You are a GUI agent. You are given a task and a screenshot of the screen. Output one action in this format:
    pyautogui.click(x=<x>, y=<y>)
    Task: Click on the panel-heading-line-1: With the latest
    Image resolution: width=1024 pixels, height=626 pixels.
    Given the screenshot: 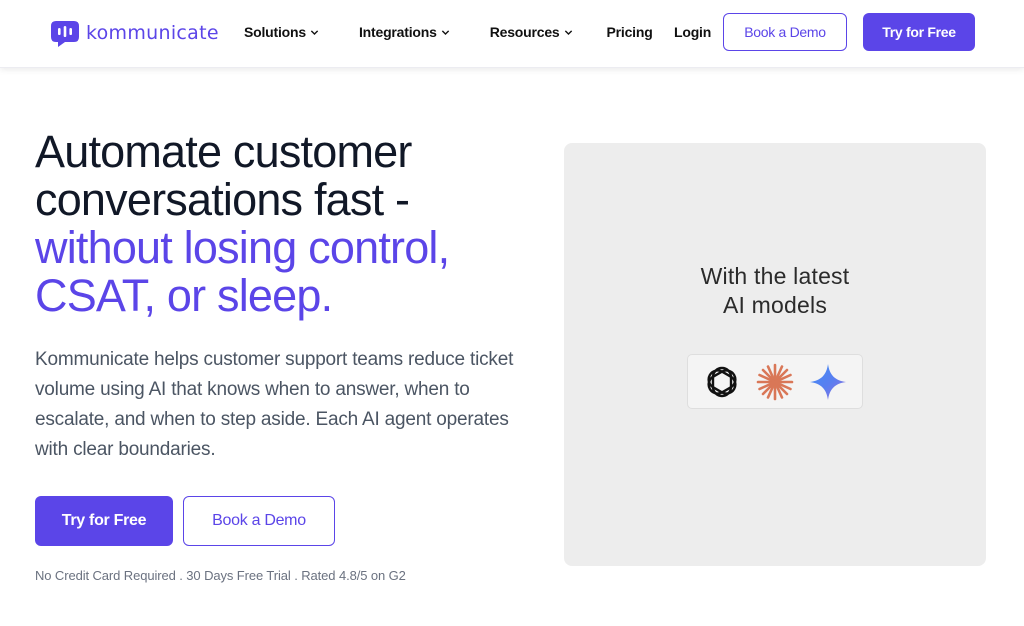 What is the action you would take?
    pyautogui.click(x=775, y=276)
    